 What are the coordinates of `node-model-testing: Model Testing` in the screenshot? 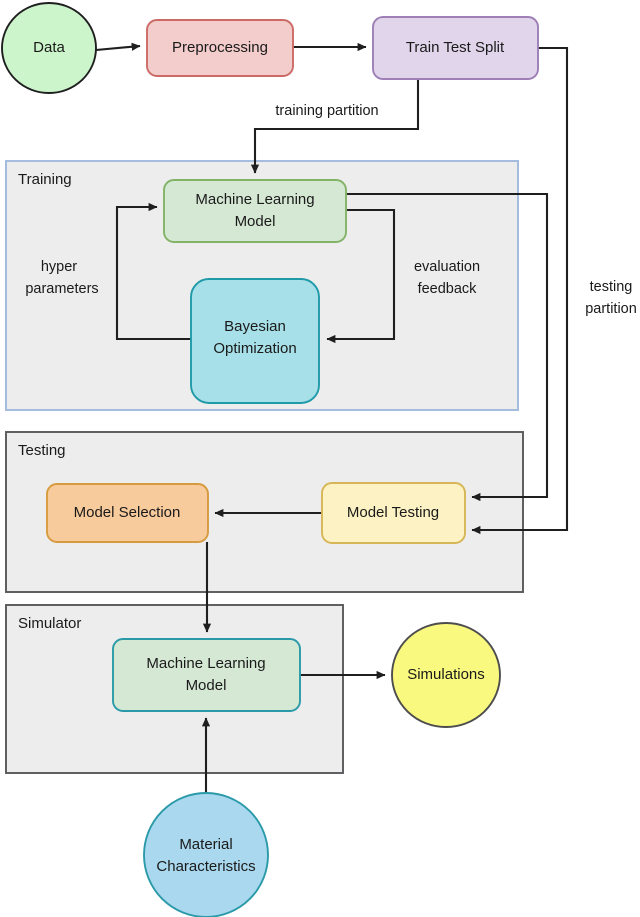 It's located at (393, 513).